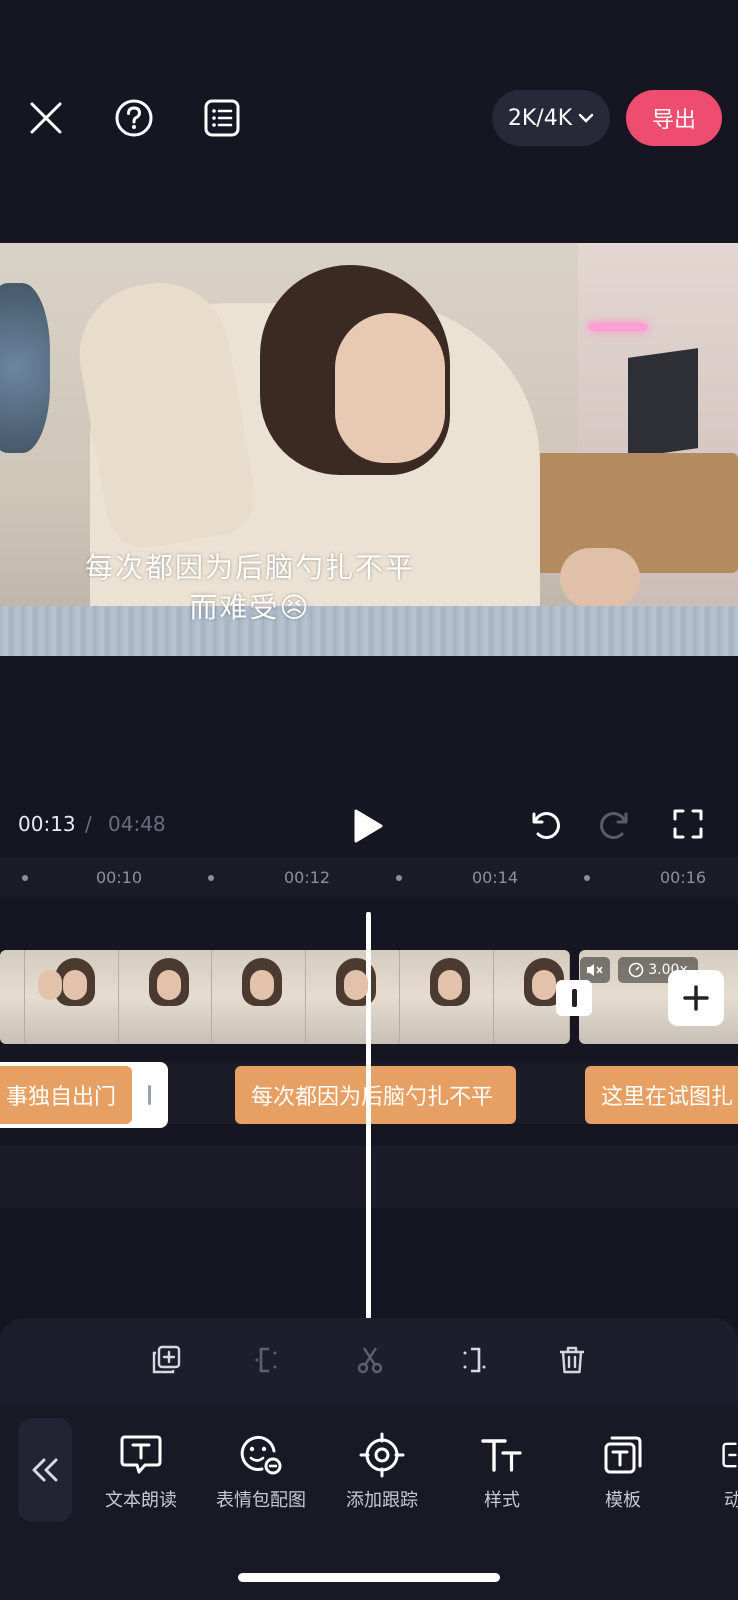 The width and height of the screenshot is (738, 1600). I want to click on tool-style: 样式, so click(502, 1478).